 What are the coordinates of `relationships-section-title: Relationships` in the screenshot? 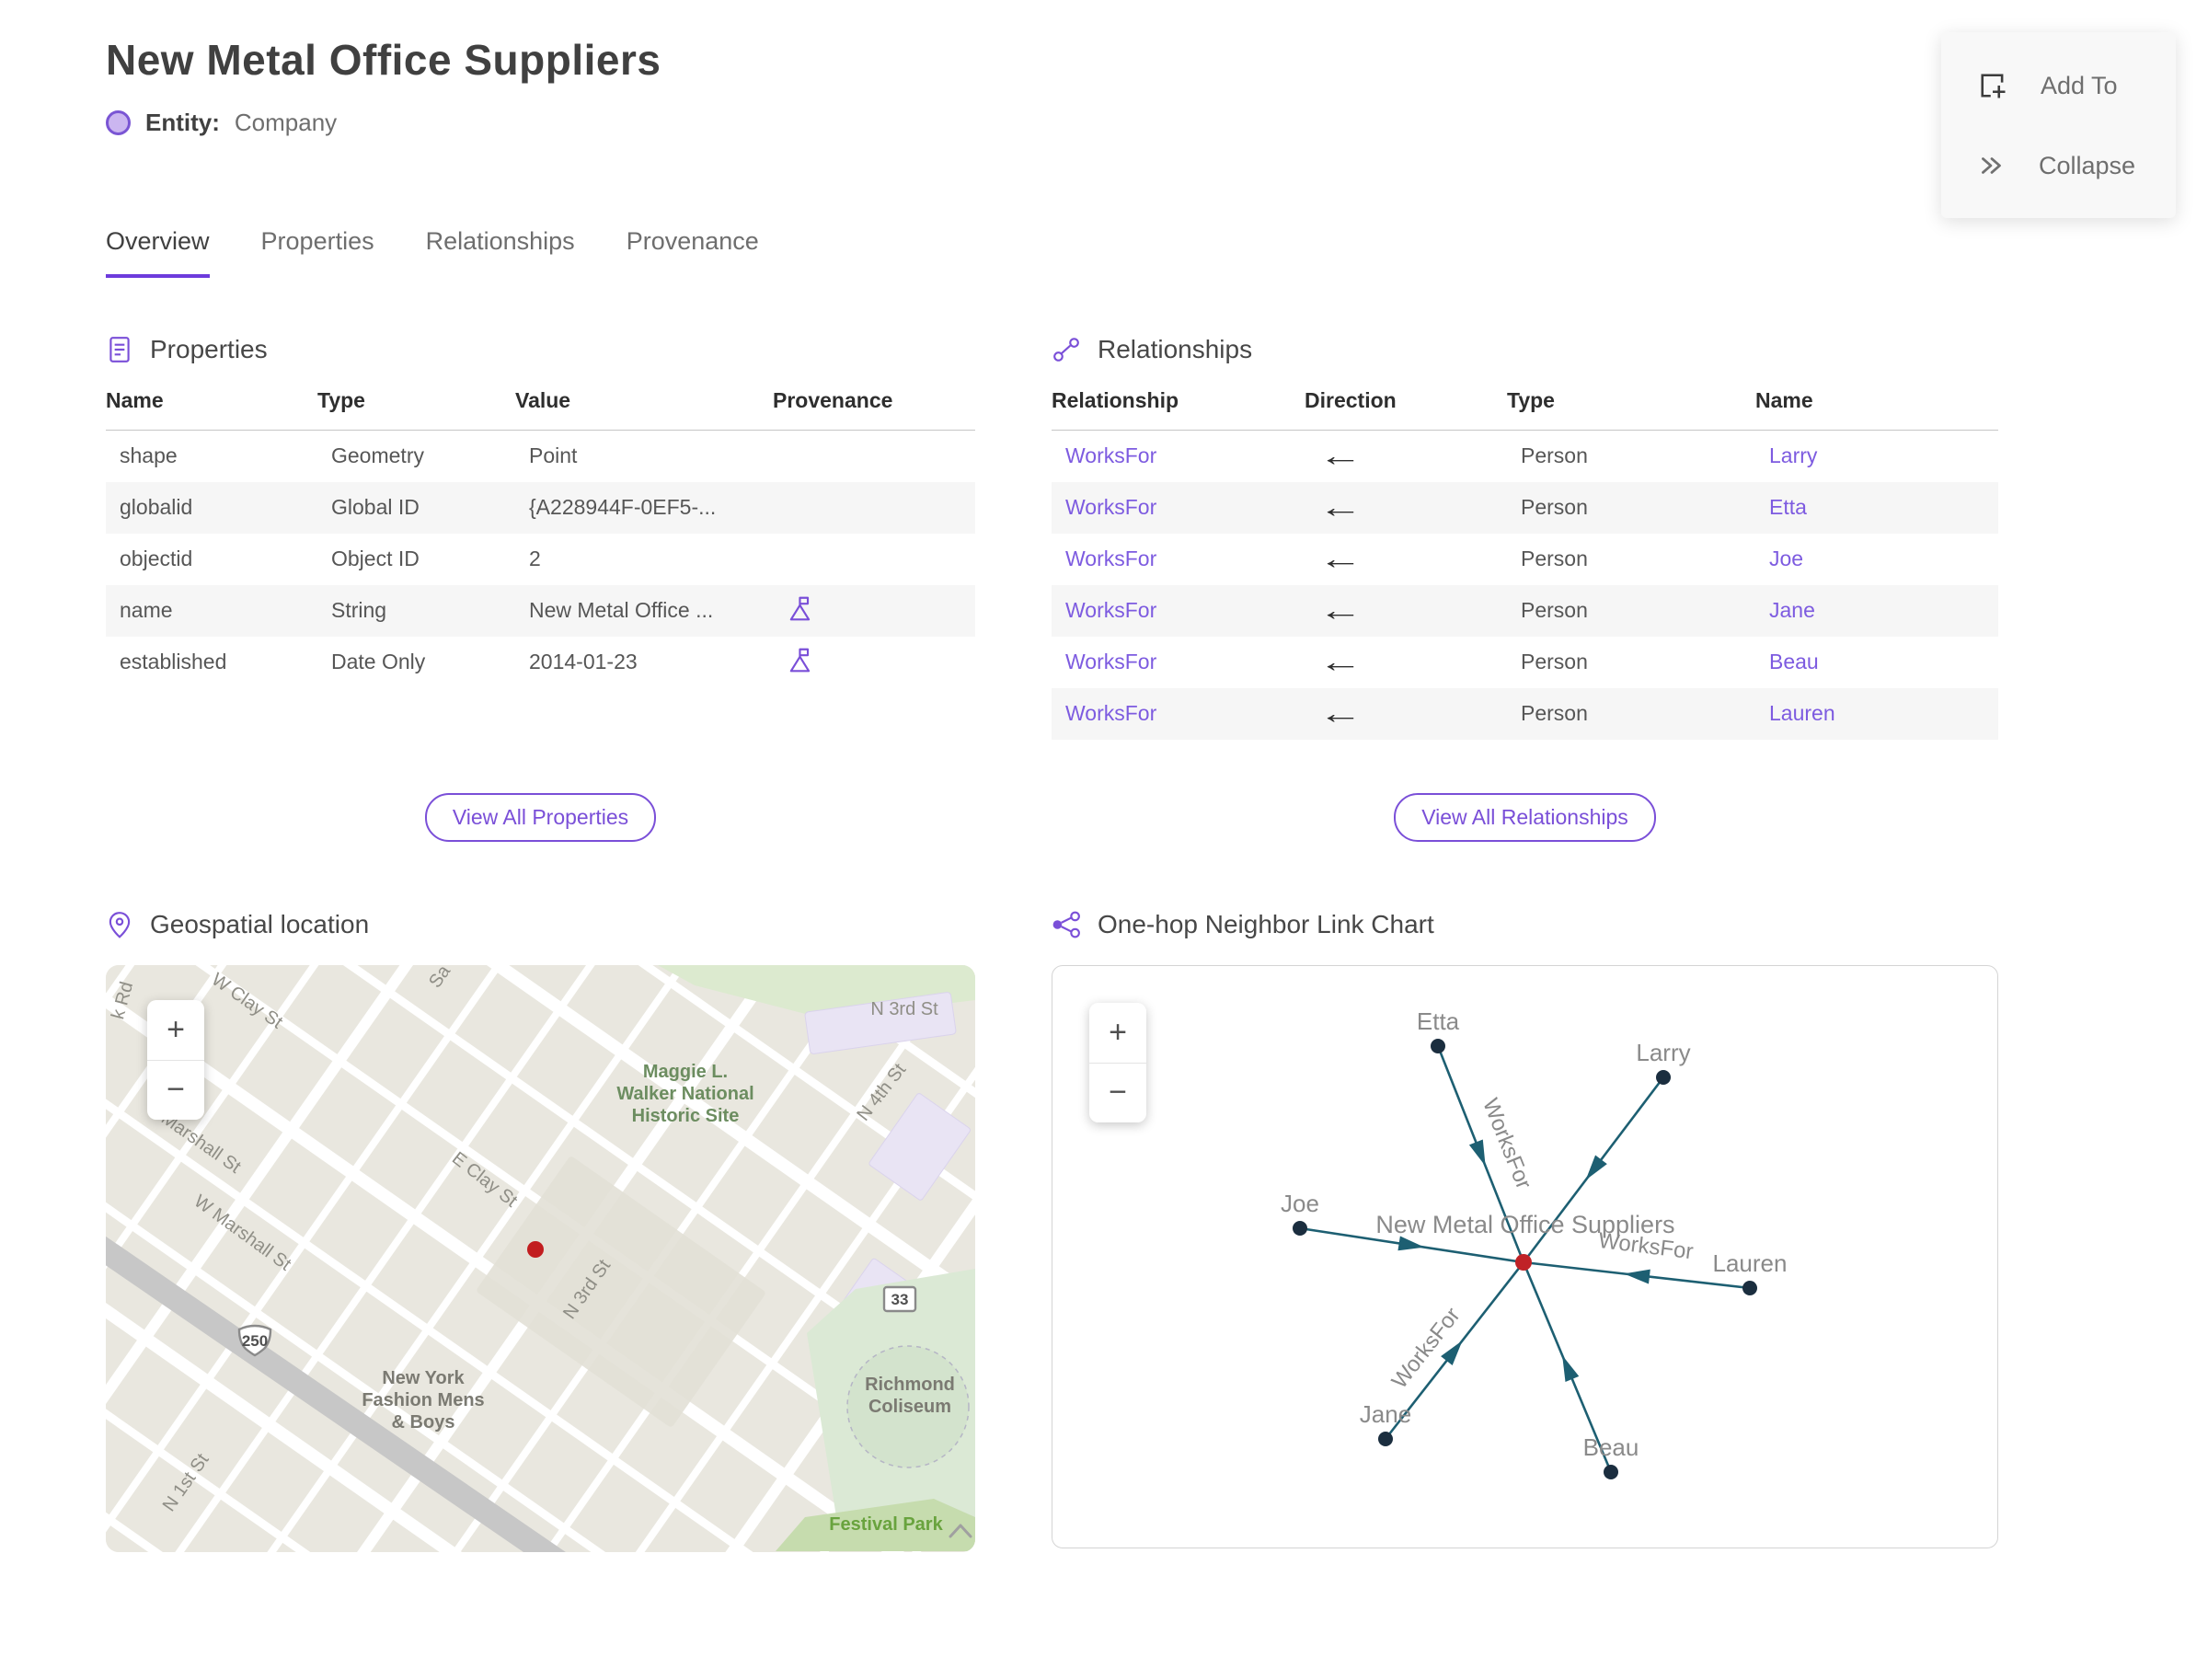 It's located at (1175, 349).